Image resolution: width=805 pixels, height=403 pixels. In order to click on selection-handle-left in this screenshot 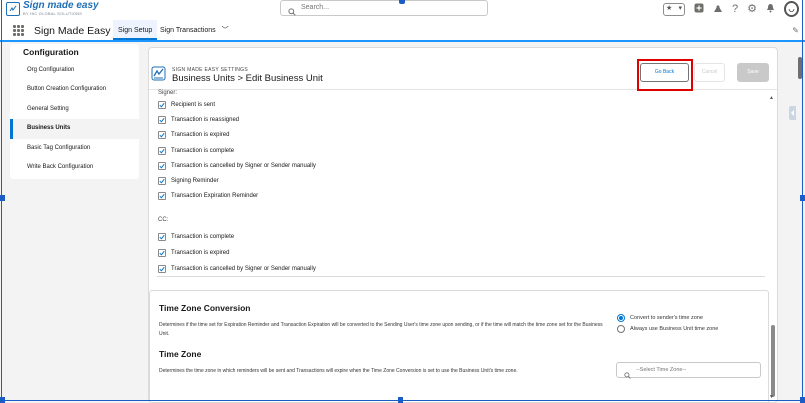, I will do `click(2, 198)`.